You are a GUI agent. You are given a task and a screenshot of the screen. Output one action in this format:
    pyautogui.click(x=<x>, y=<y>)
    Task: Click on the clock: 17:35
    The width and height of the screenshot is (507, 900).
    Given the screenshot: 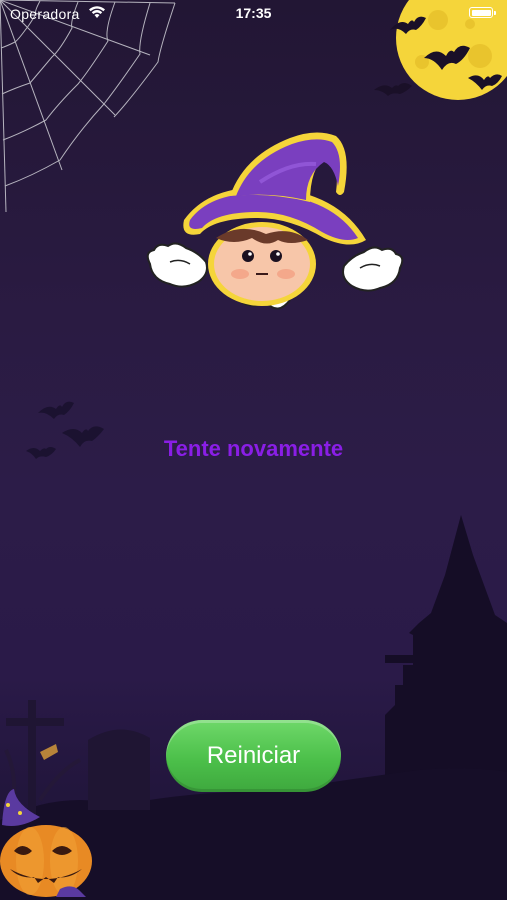 What is the action you would take?
    pyautogui.click(x=253, y=13)
    